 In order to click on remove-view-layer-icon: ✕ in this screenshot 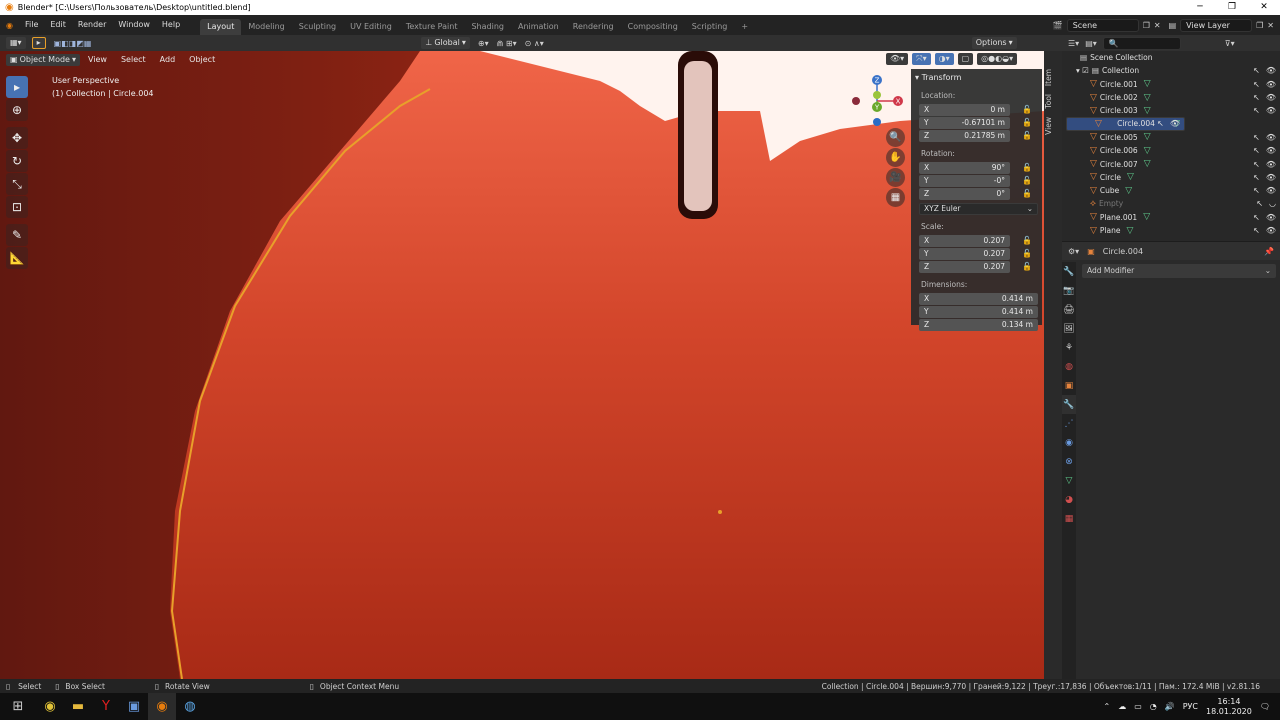, I will do `click(1270, 25)`.